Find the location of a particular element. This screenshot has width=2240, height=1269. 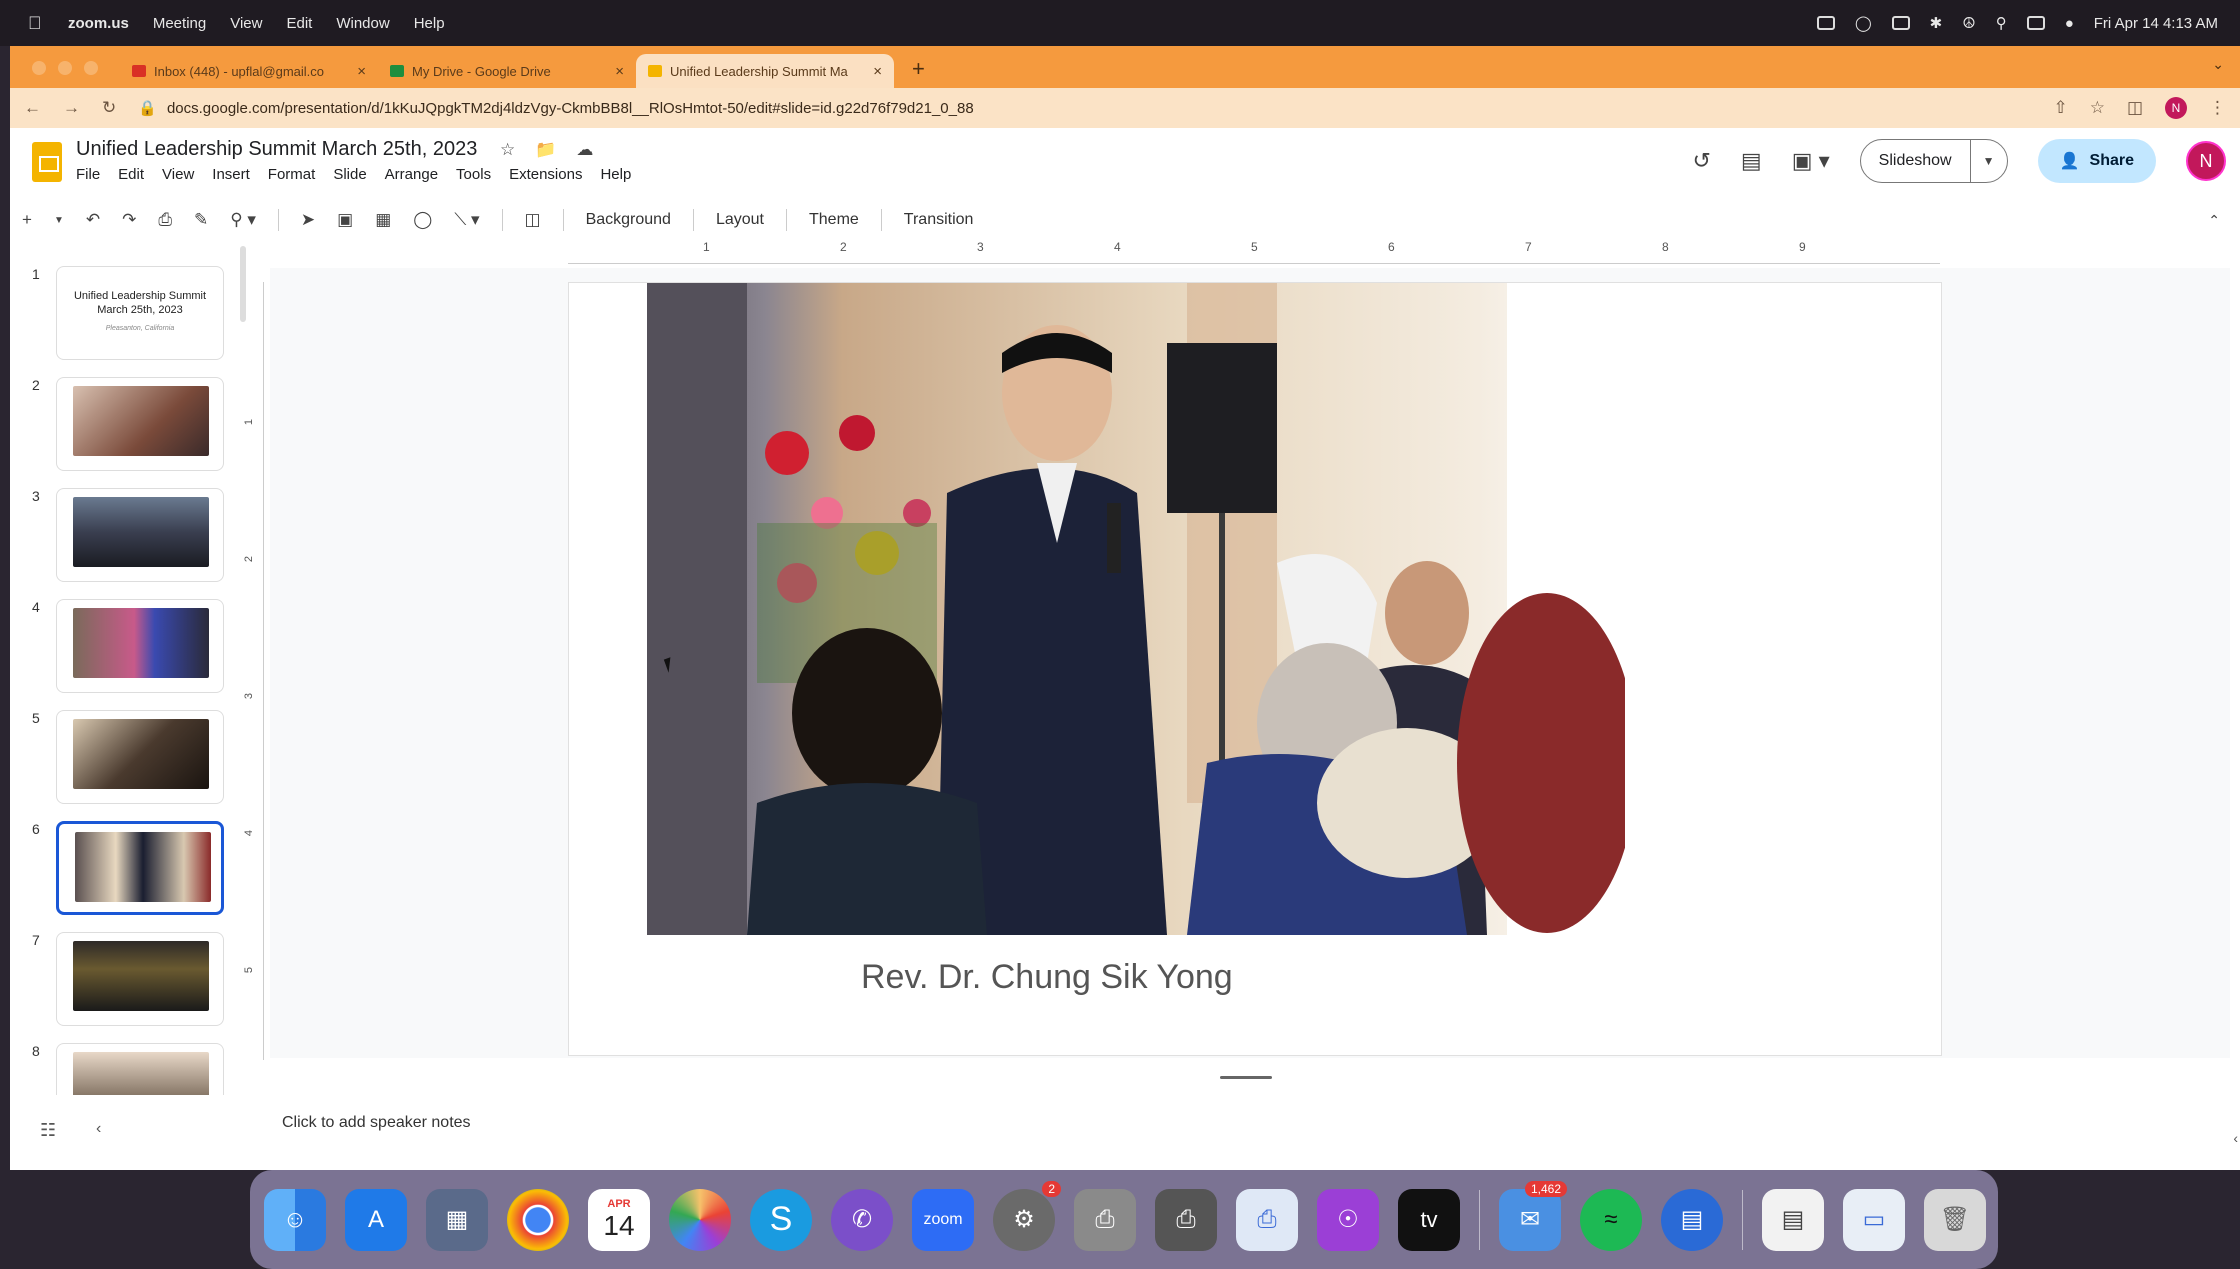

podcasts-icon: ☉ is located at coordinates (1348, 1219).